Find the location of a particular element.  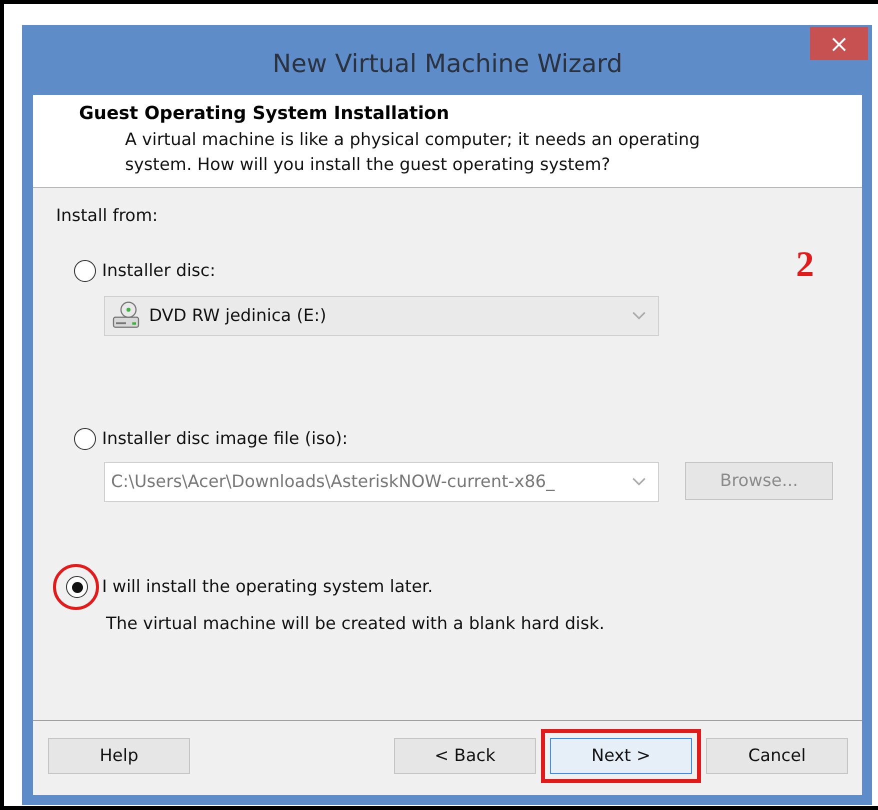

section-description: A virtual machine is like a physical computer; it needs an operating system. How will you install the guest operating system? is located at coordinates (413, 153).